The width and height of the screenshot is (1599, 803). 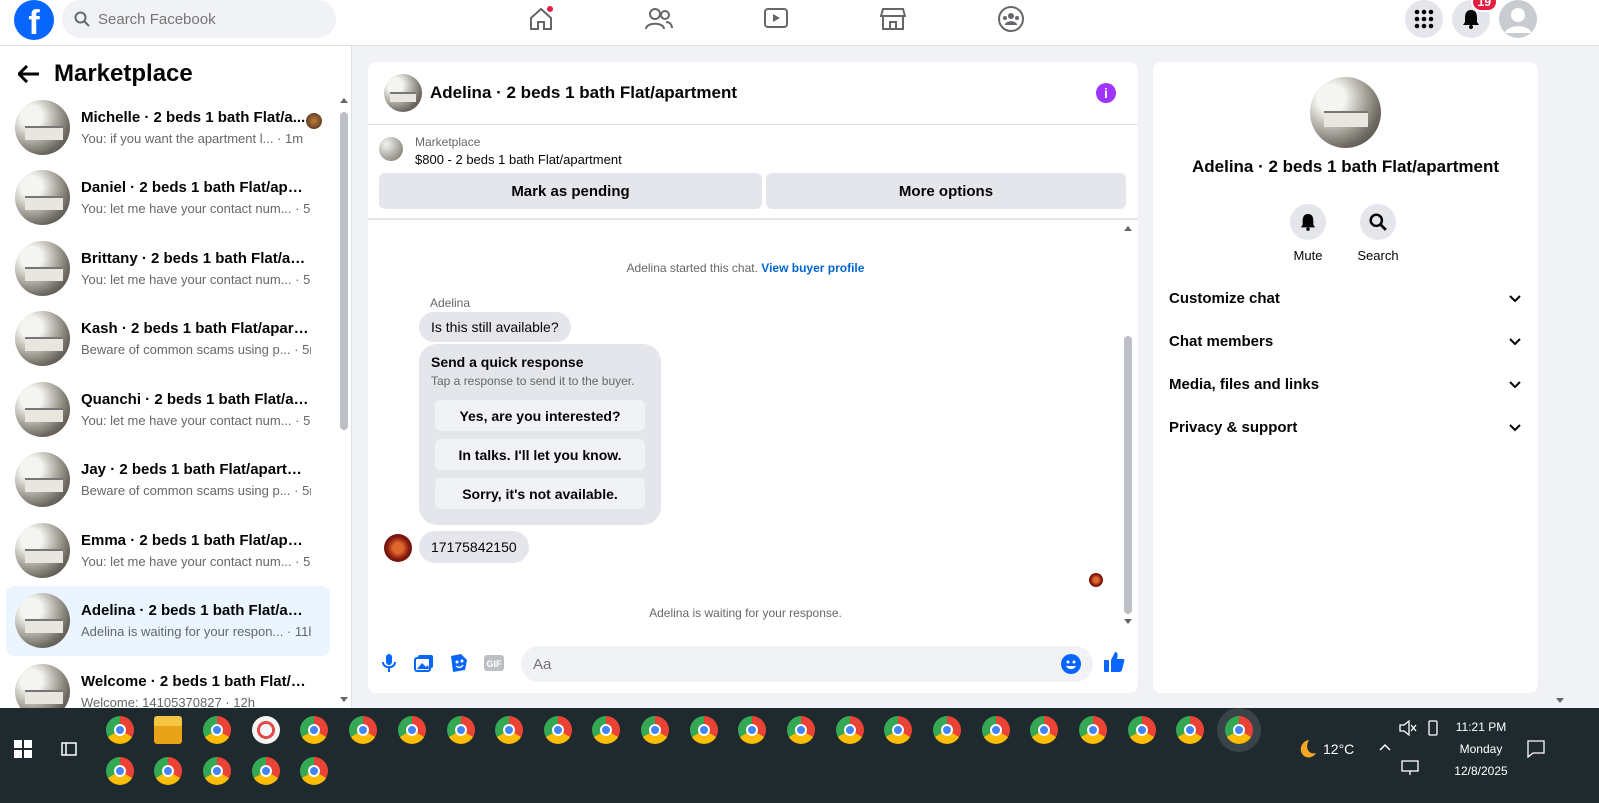 What do you see at coordinates (518, 159) in the screenshot?
I see `listing-price: $800 - 2 beds 1 bath Flat/apartment` at bounding box center [518, 159].